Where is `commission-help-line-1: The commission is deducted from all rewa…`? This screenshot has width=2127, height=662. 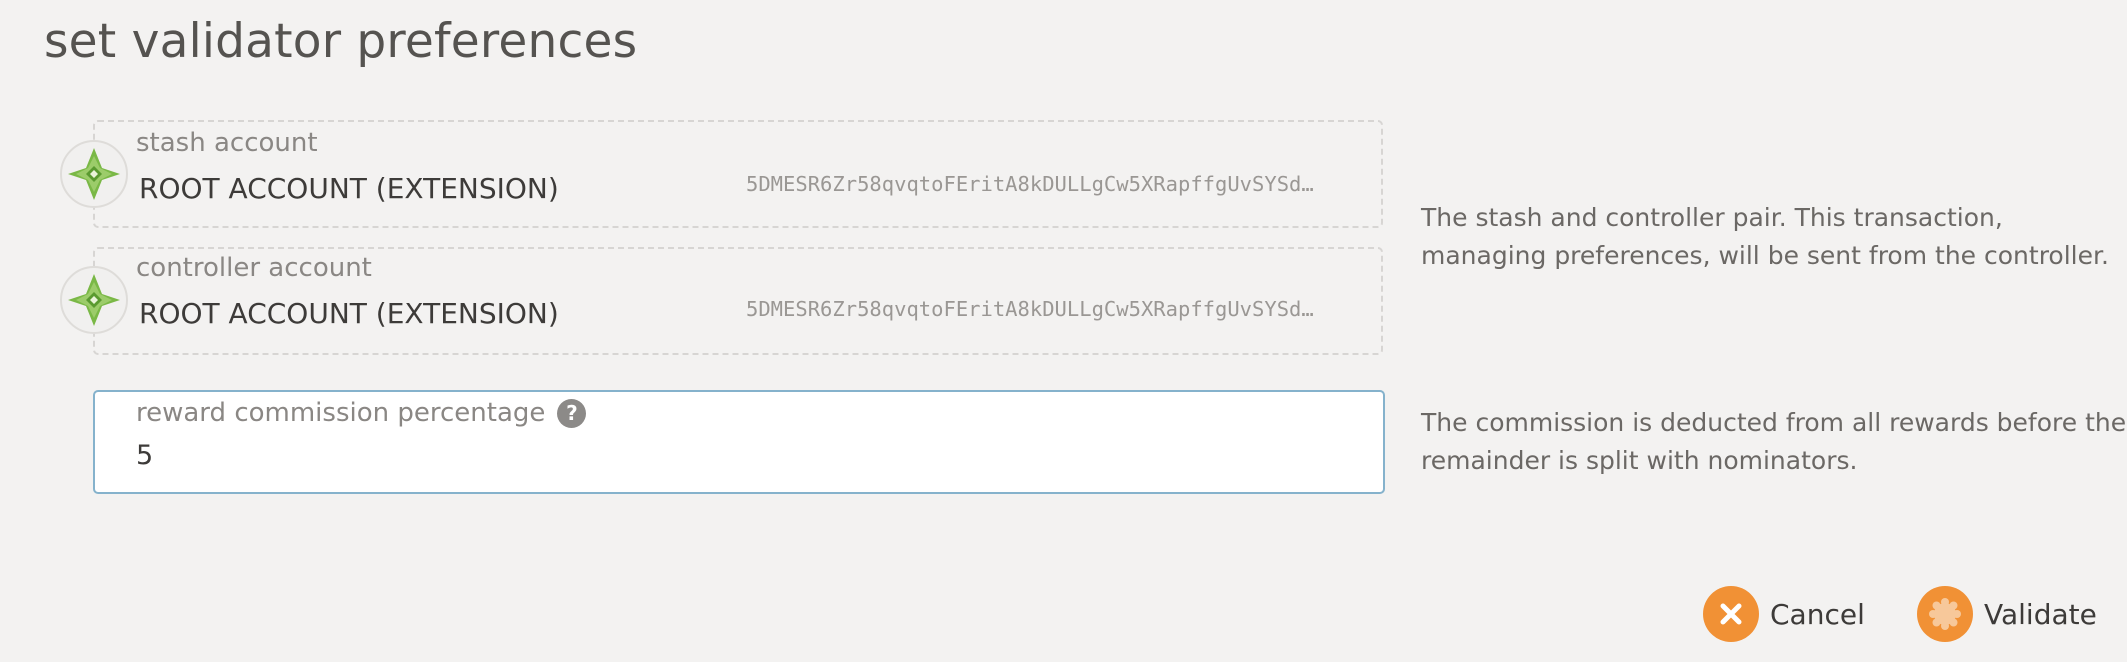
commission-help-line-1: The commission is deducted from all rewa… is located at coordinates (1774, 422).